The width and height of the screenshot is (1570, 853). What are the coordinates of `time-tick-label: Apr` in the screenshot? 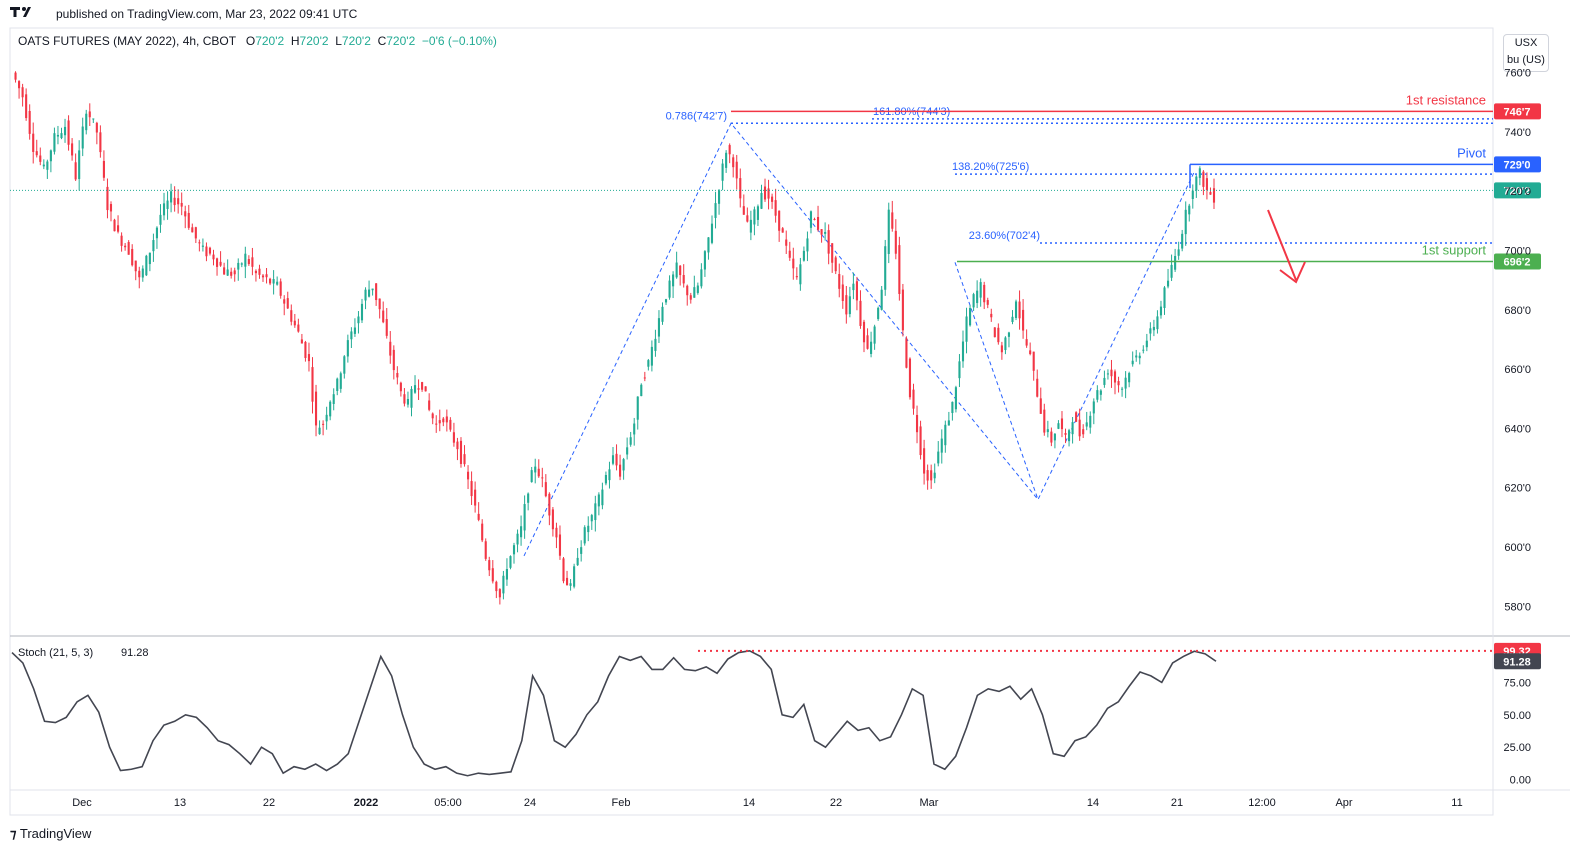 It's located at (1343, 803).